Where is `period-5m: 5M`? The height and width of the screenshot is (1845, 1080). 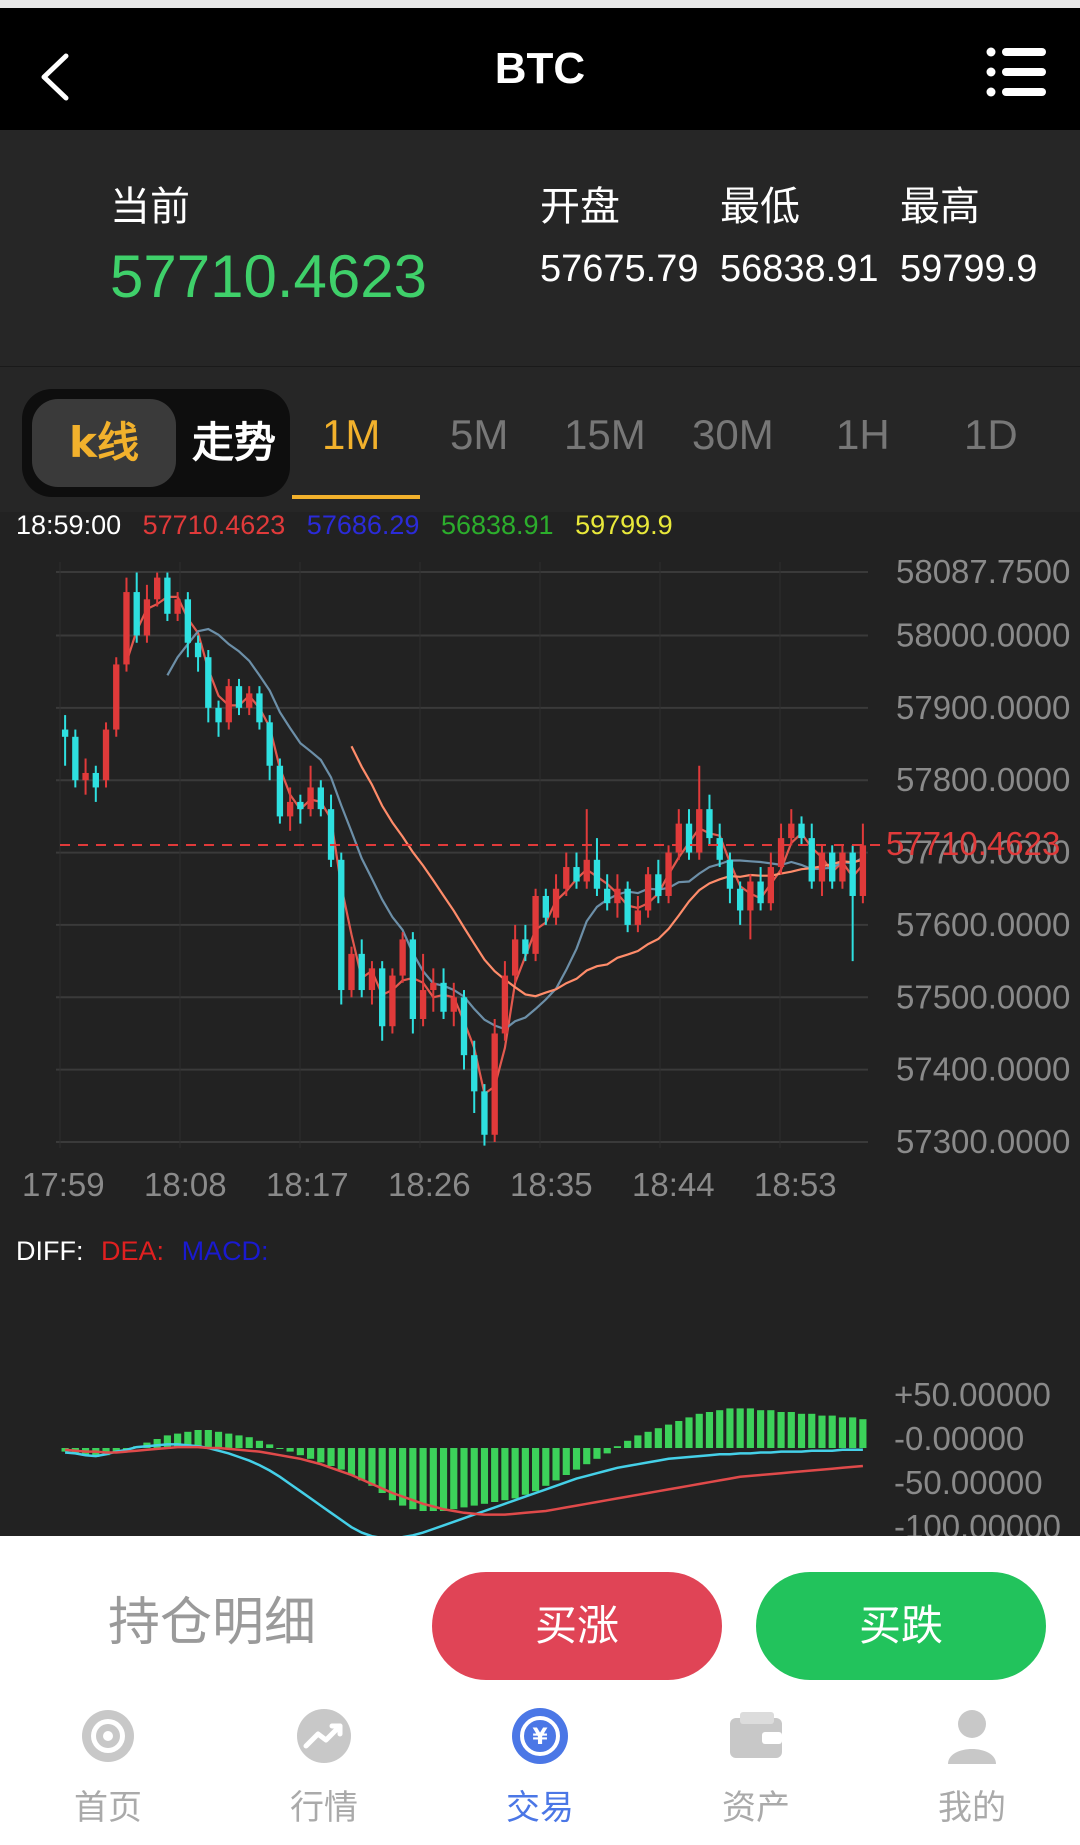 period-5m: 5M is located at coordinates (479, 435).